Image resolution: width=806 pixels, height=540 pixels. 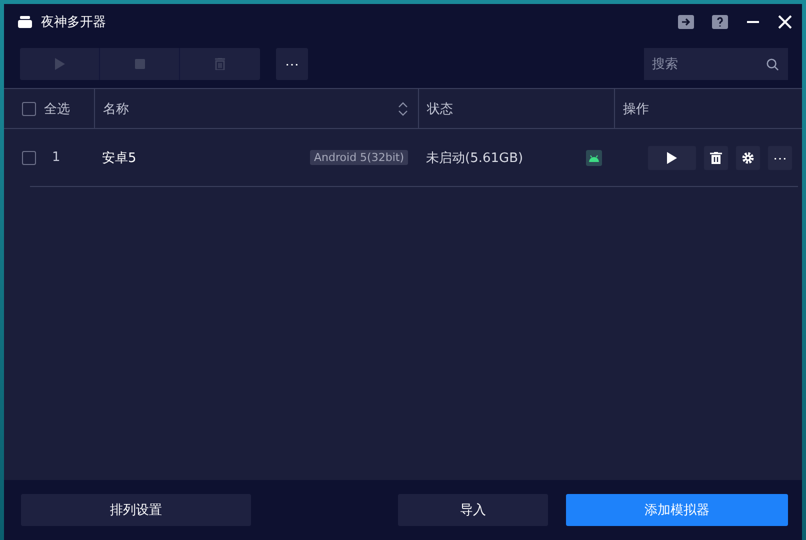 What do you see at coordinates (636, 109) in the screenshot?
I see `column-header: 操作` at bounding box center [636, 109].